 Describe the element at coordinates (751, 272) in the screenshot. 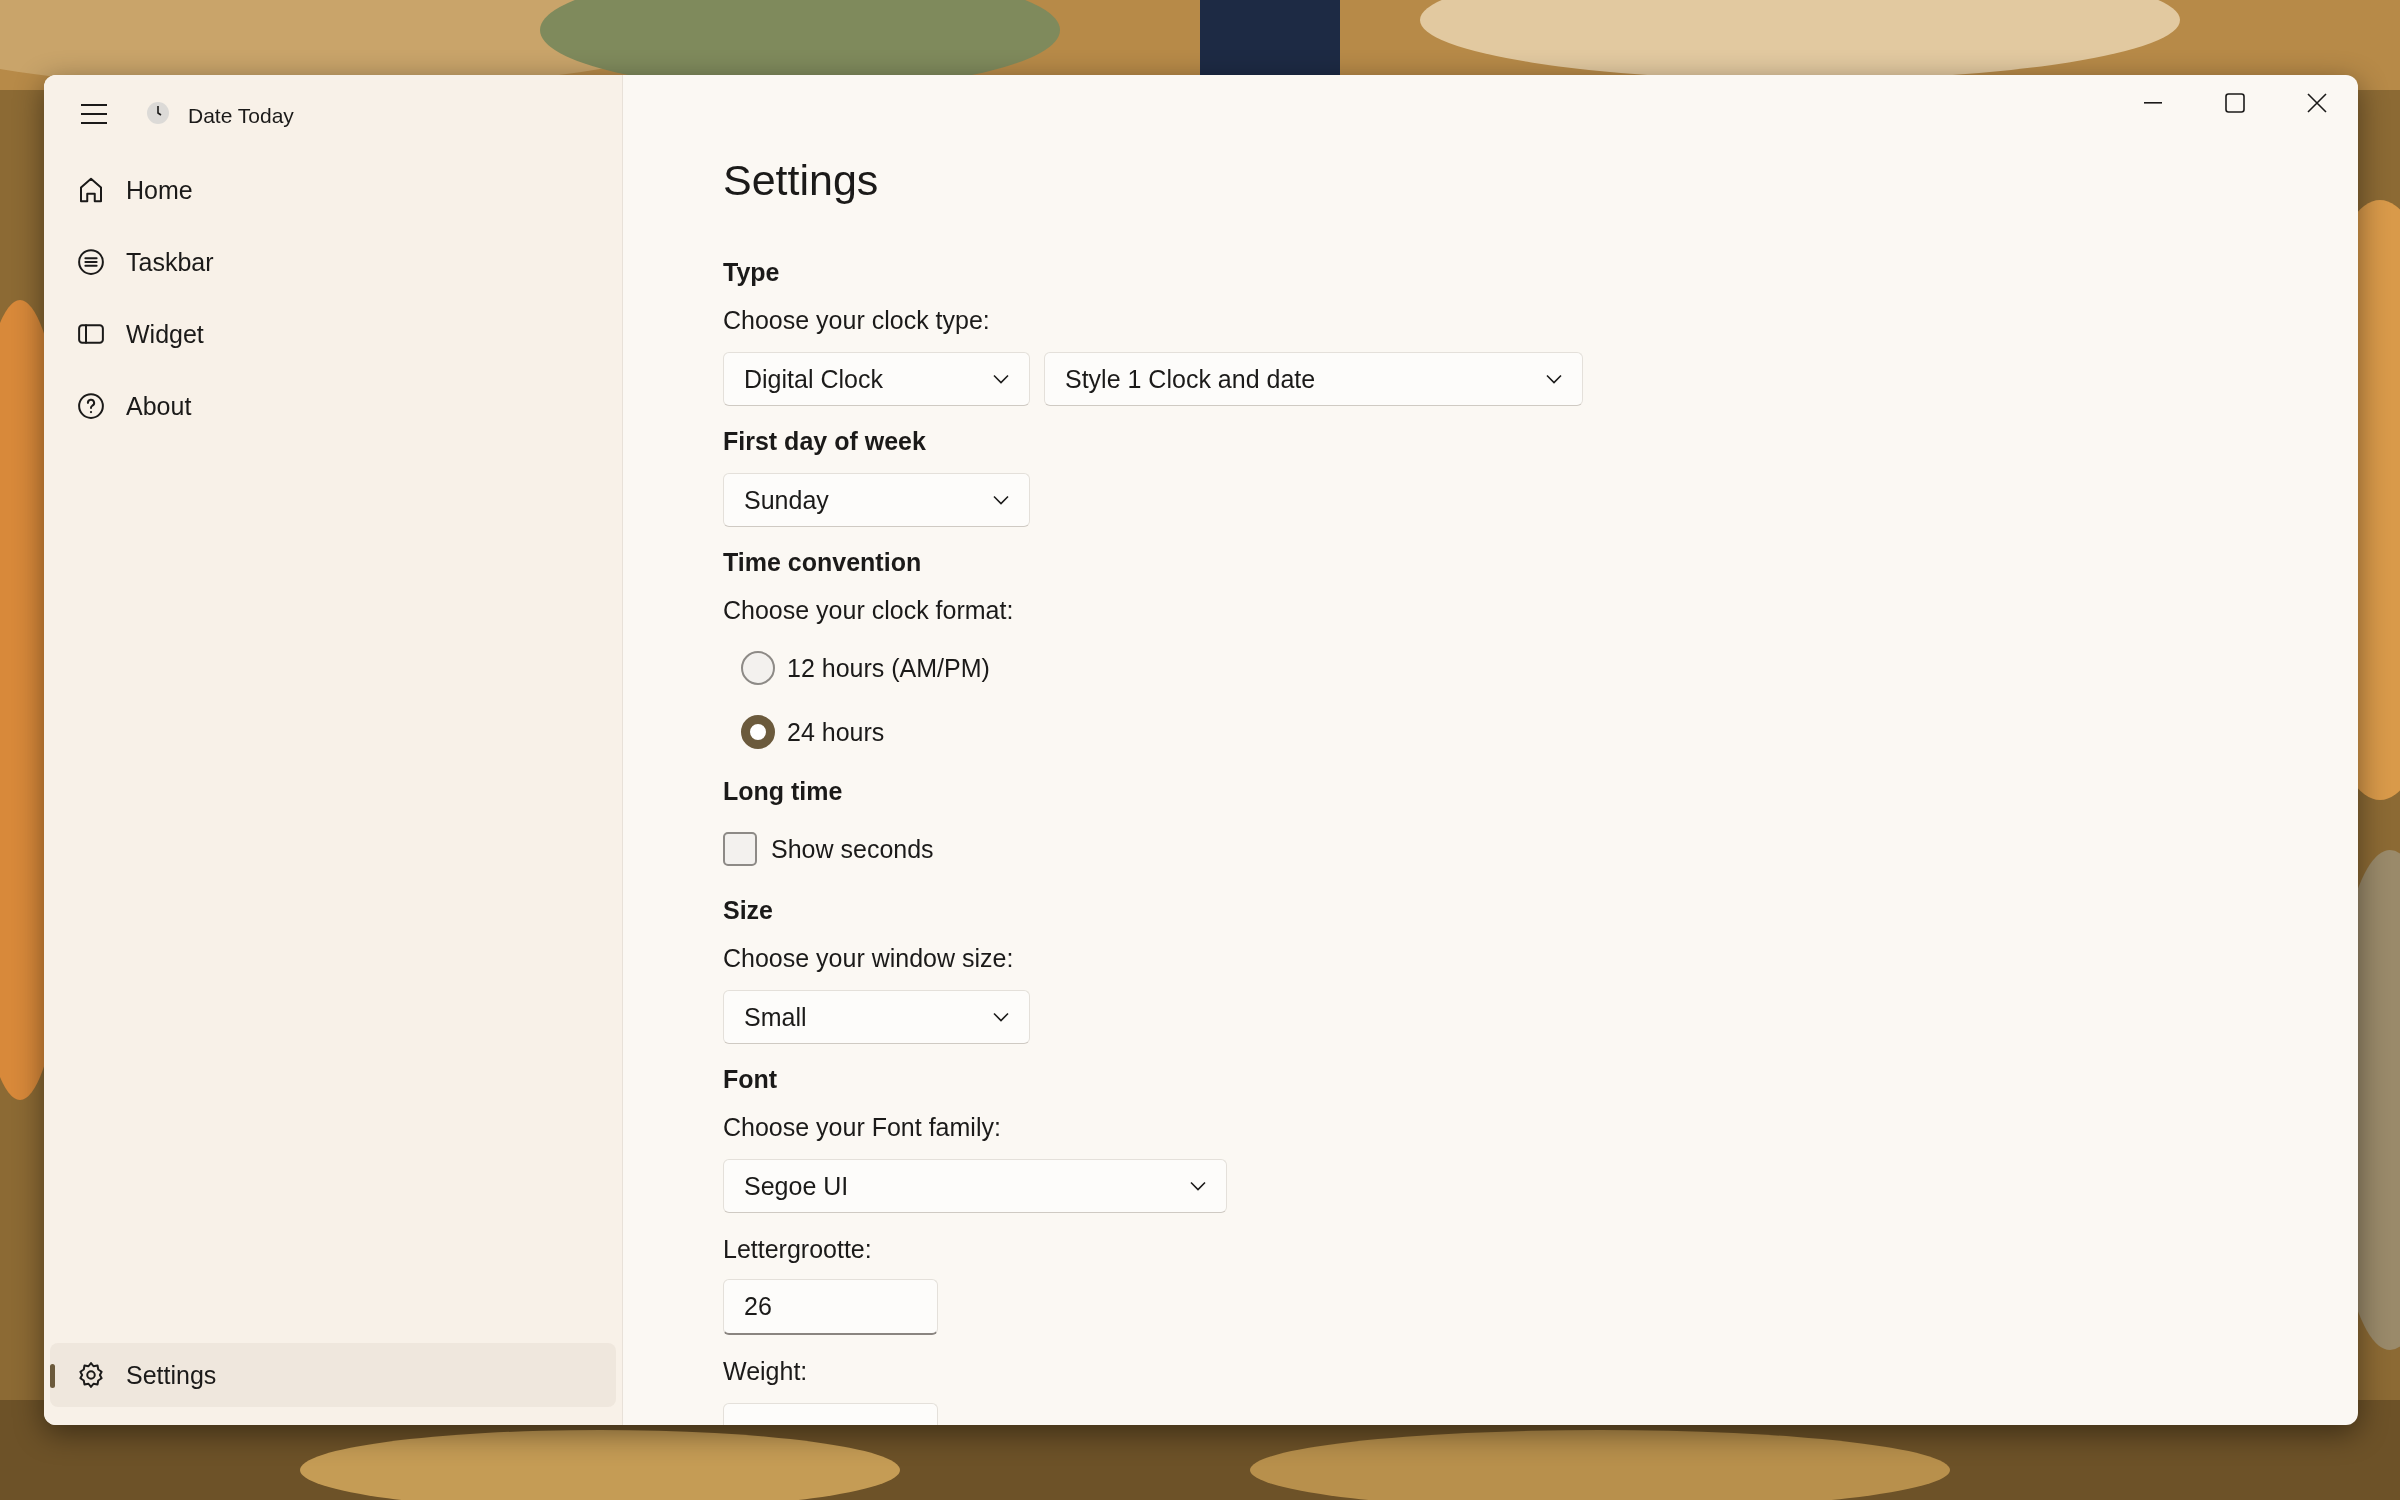

I see `section-heading: Type` at that location.